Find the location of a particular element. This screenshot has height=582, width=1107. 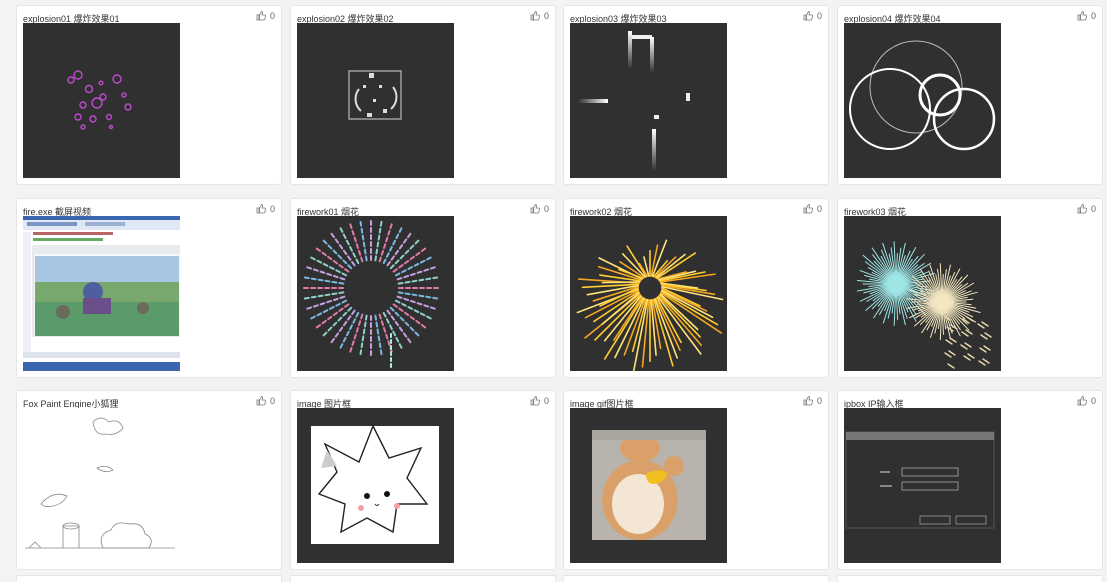

project-card: explosion01 爆炸效果01 0 is located at coordinates (149, 95).